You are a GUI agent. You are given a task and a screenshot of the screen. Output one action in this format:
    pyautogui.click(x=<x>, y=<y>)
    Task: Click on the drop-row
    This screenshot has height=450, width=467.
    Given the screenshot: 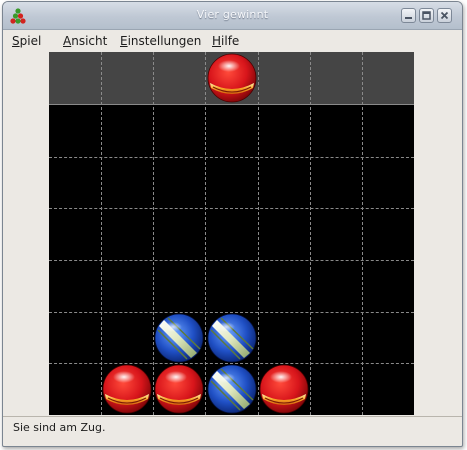 What is the action you would take?
    pyautogui.click(x=231, y=78)
    